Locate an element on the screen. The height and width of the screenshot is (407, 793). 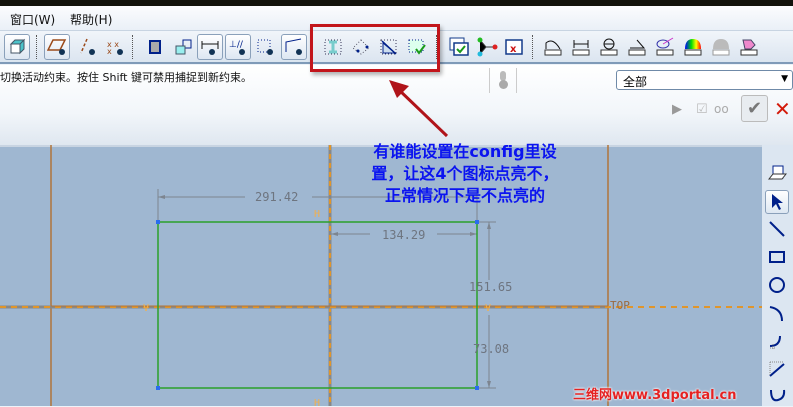
rectangle-icon is located at coordinates (777, 257).